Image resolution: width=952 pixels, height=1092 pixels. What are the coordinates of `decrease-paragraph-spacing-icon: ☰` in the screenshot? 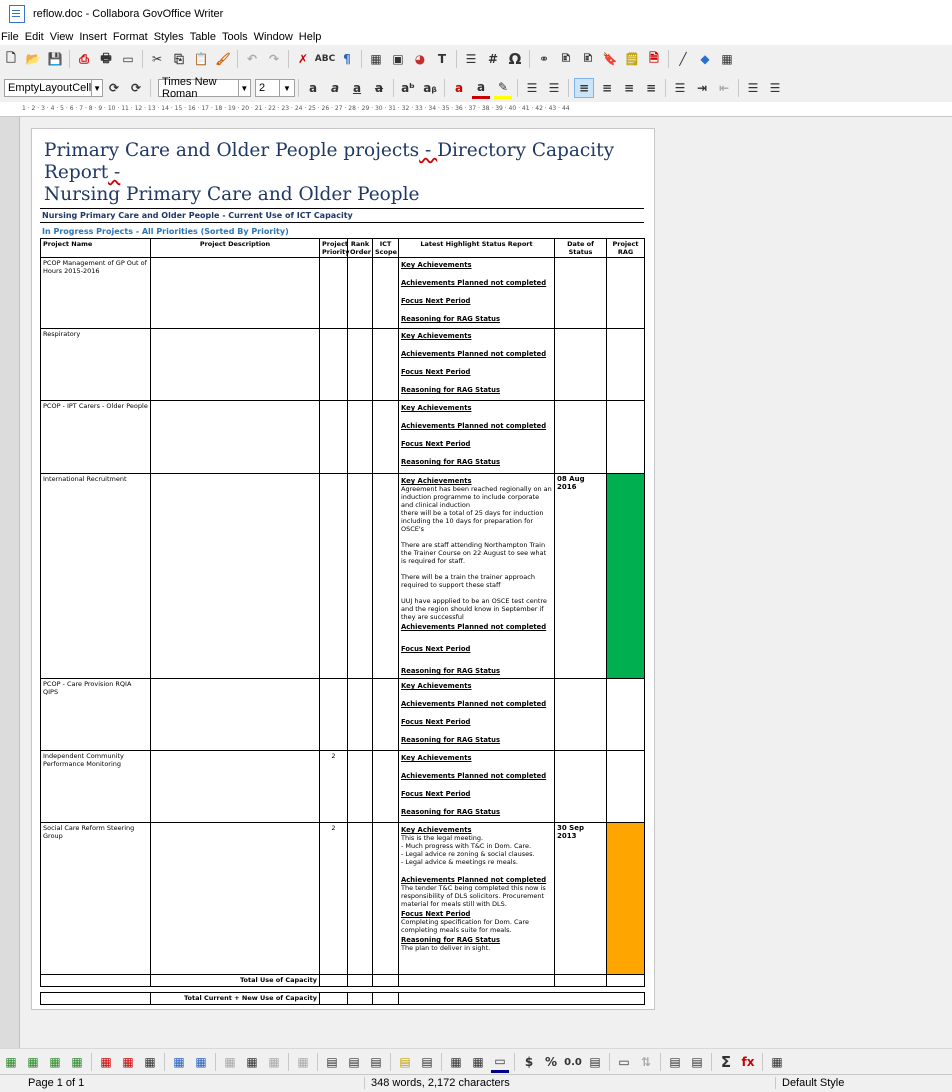 It's located at (775, 88).